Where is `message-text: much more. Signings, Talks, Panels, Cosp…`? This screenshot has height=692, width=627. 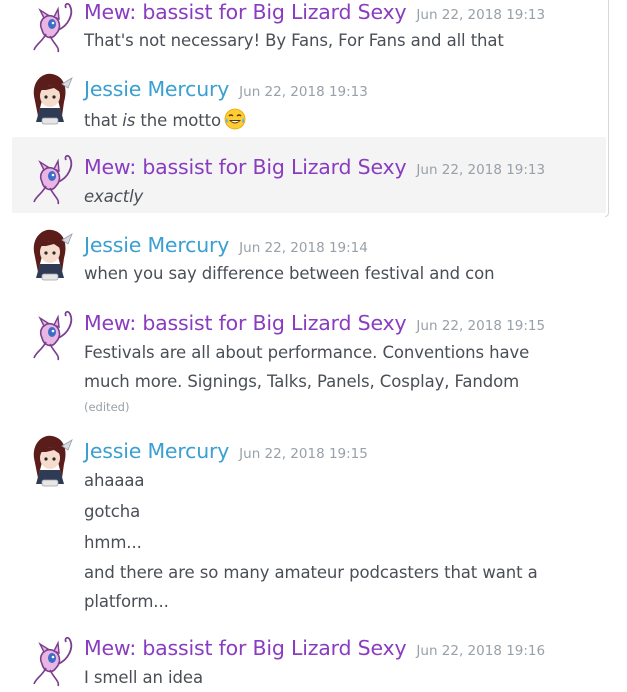
message-text: much more. Signings, Talks, Panels, Cosp… is located at coordinates (302, 381).